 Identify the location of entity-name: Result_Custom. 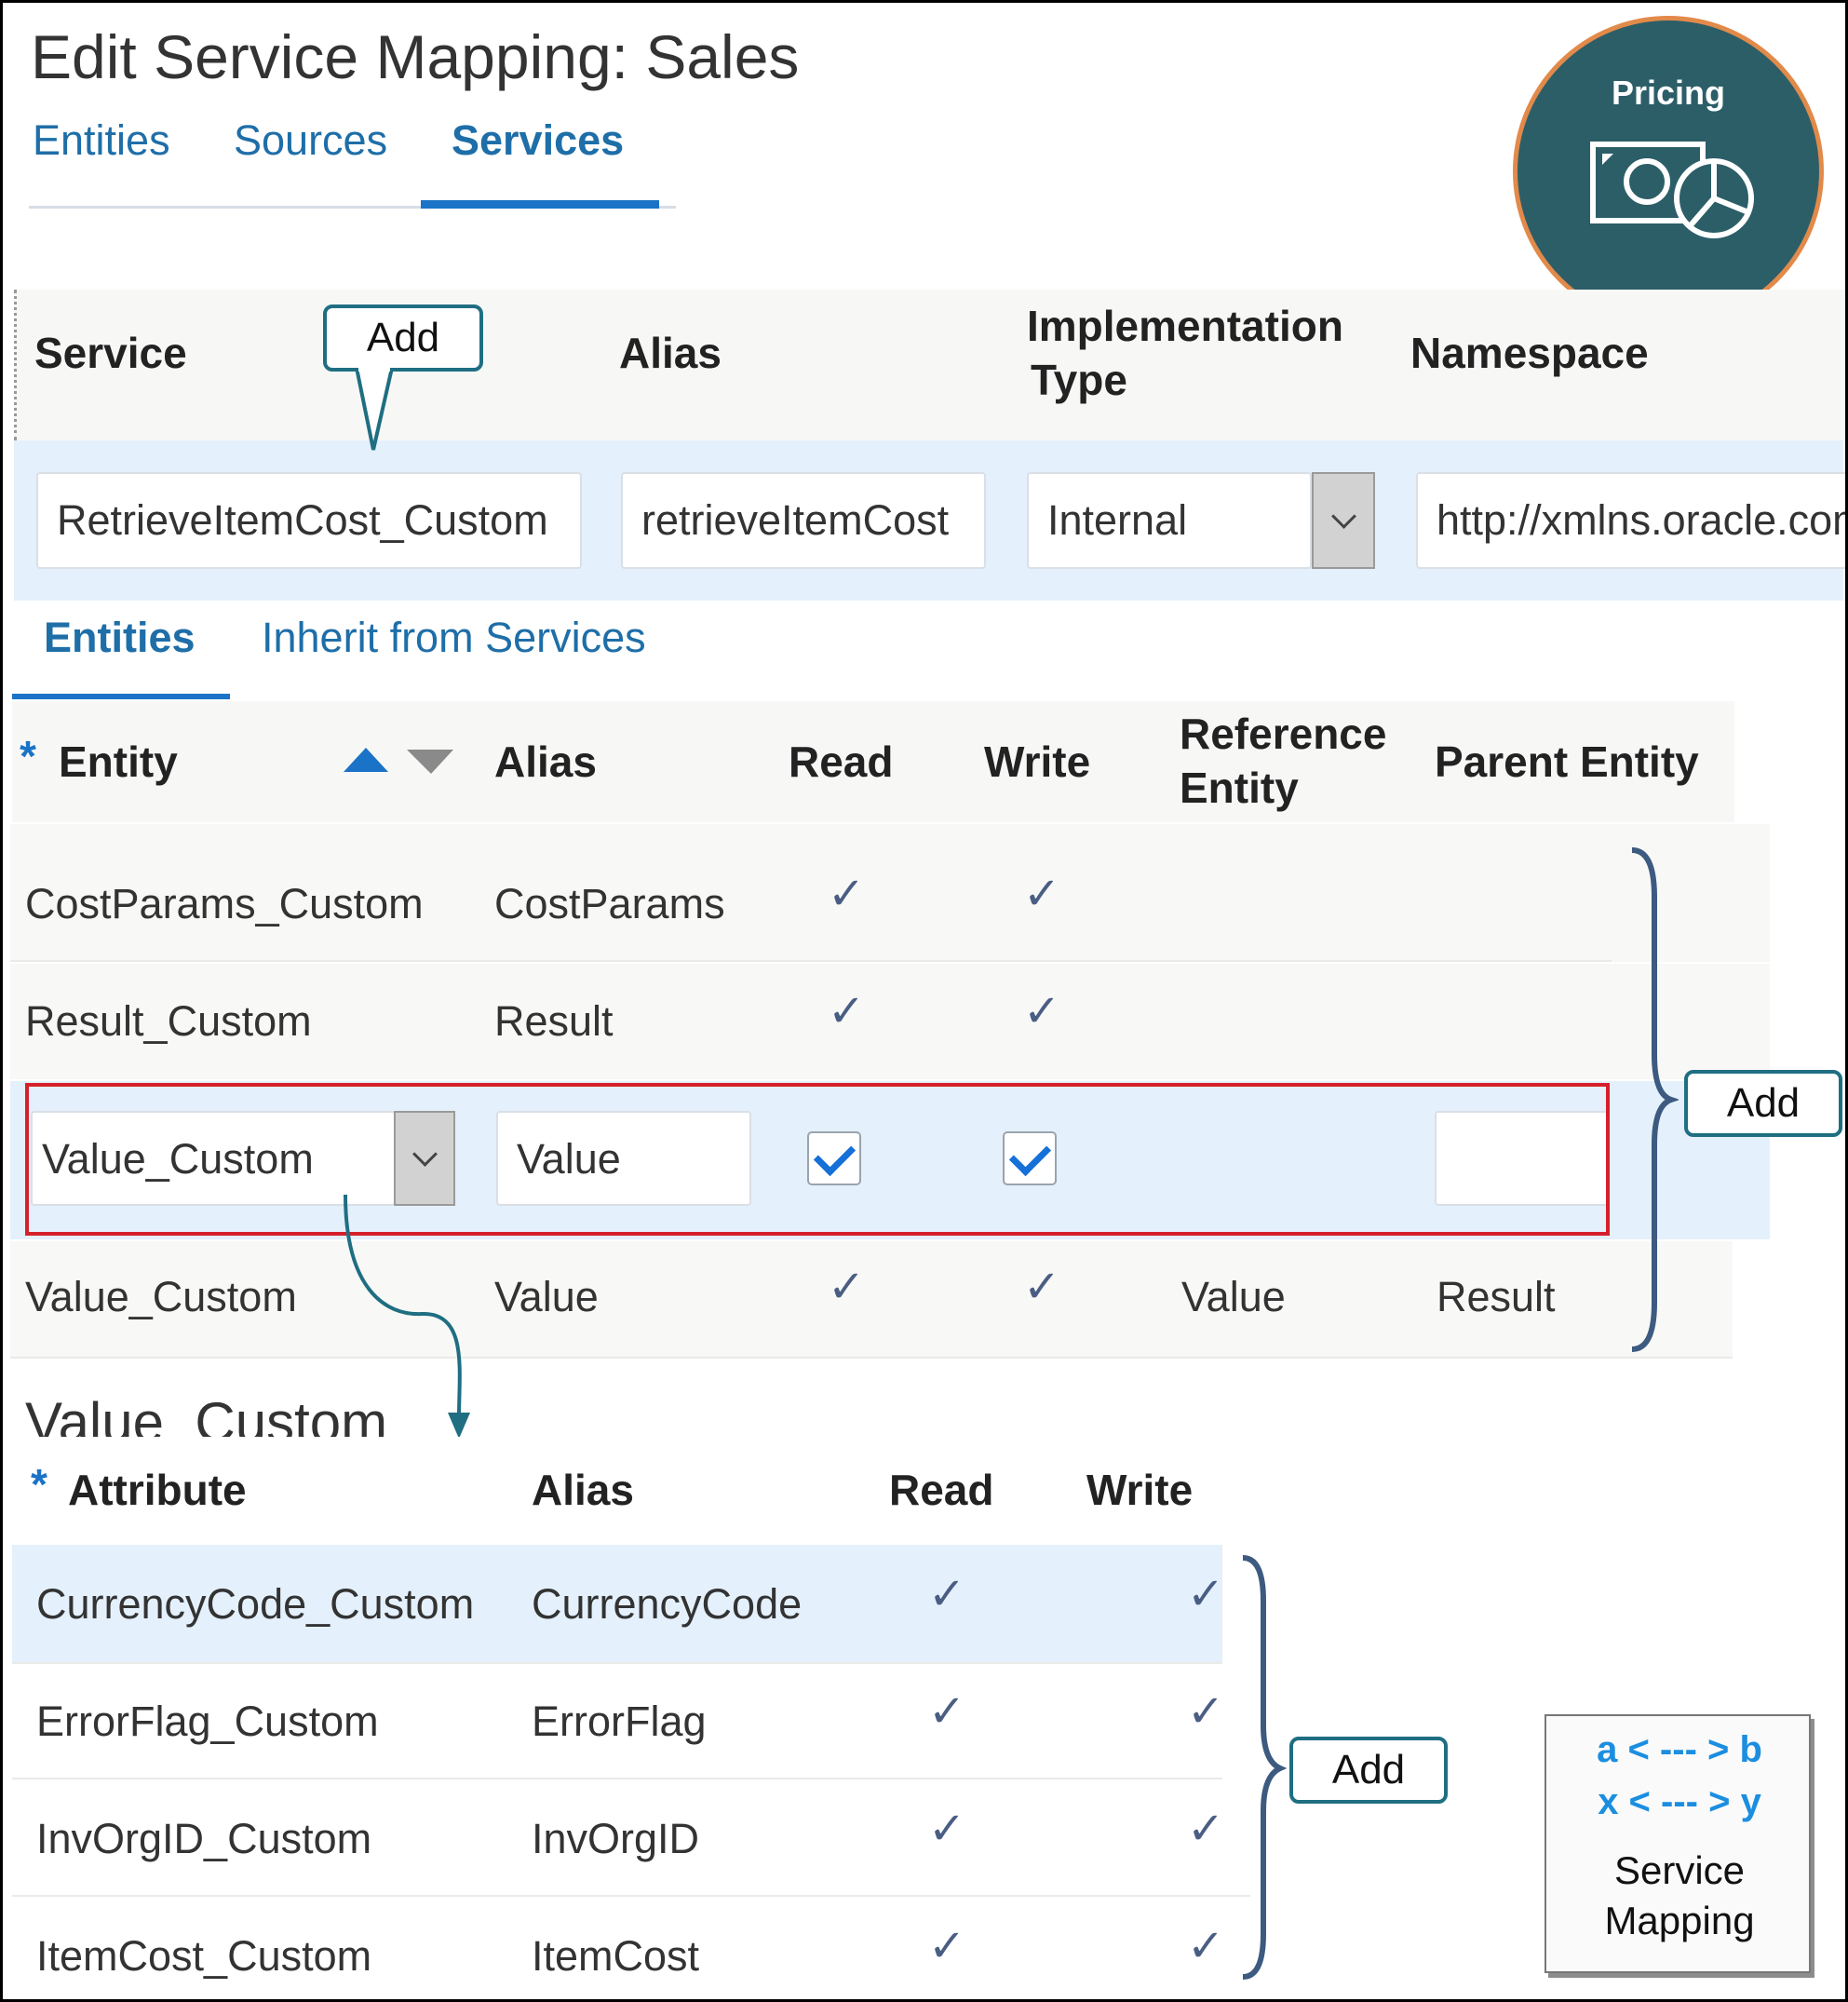
(168, 1021).